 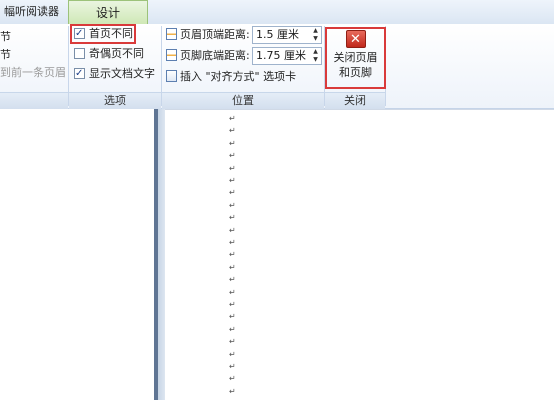 What do you see at coordinates (159, 254) in the screenshot?
I see `page-gutter` at bounding box center [159, 254].